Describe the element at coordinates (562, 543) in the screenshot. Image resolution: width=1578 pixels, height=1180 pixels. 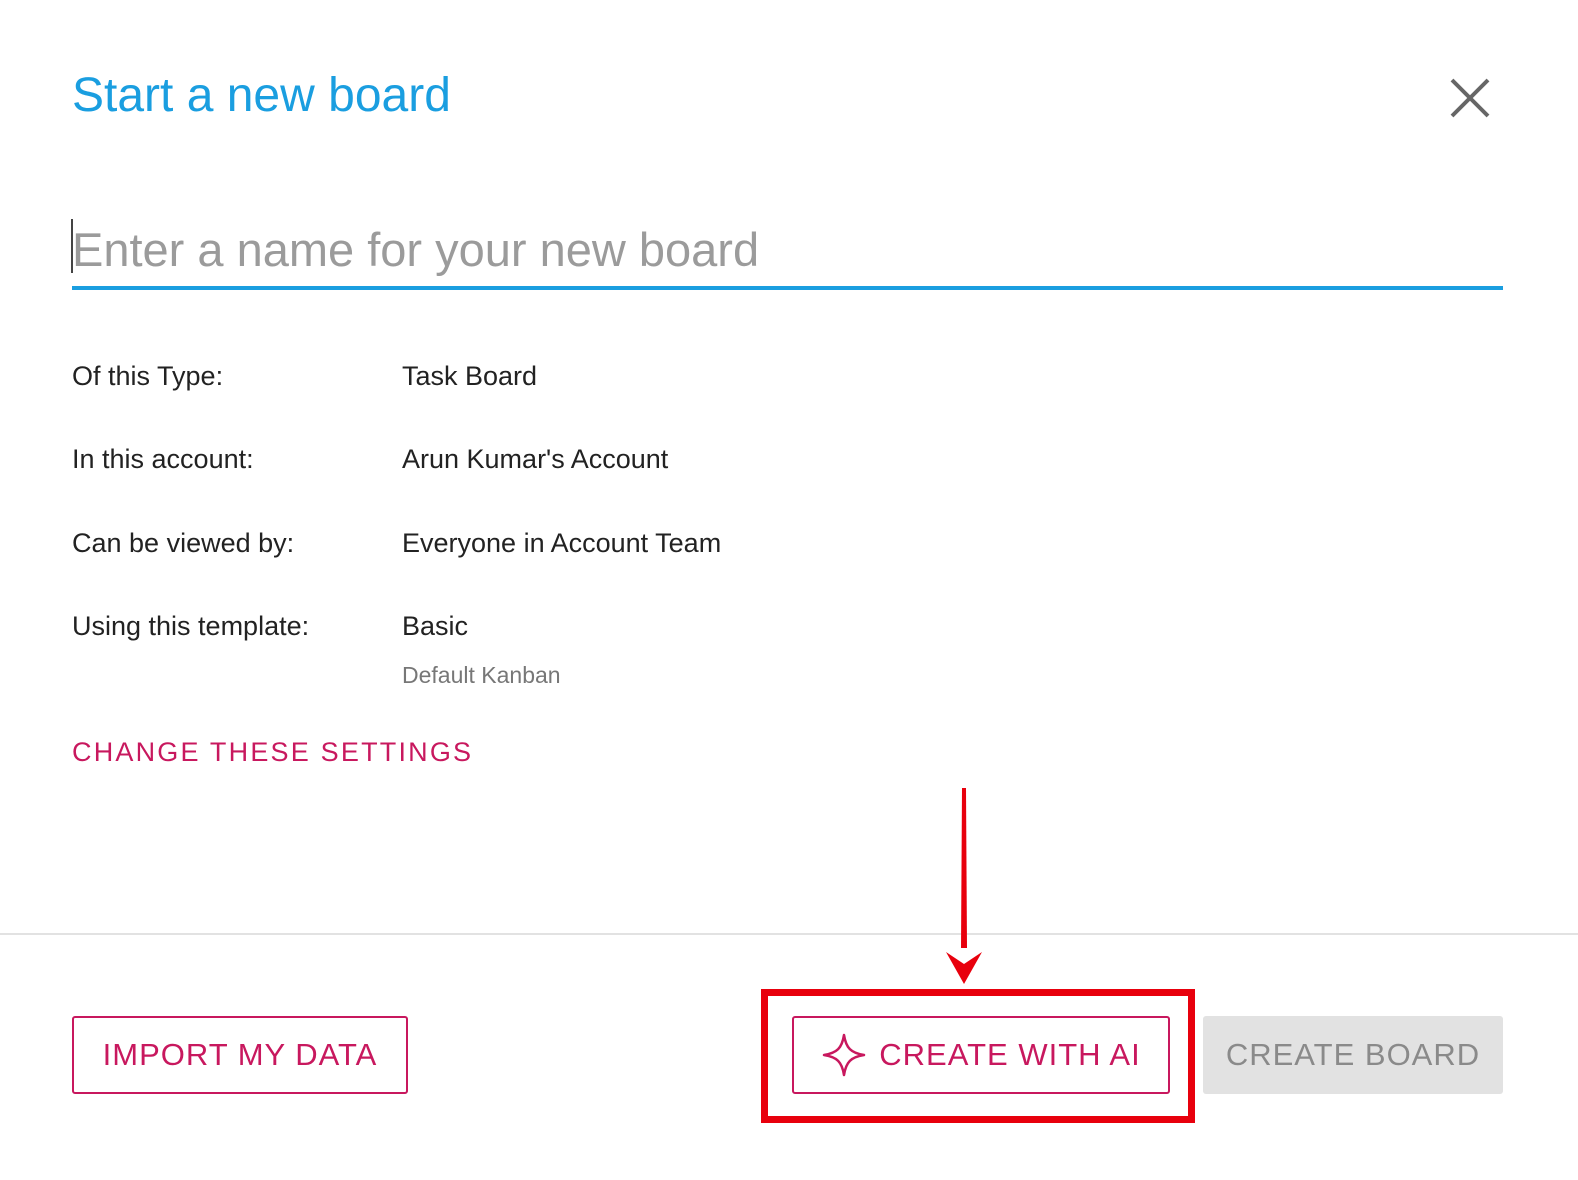
I see `visibility-value: Everyone in Account Team` at that location.